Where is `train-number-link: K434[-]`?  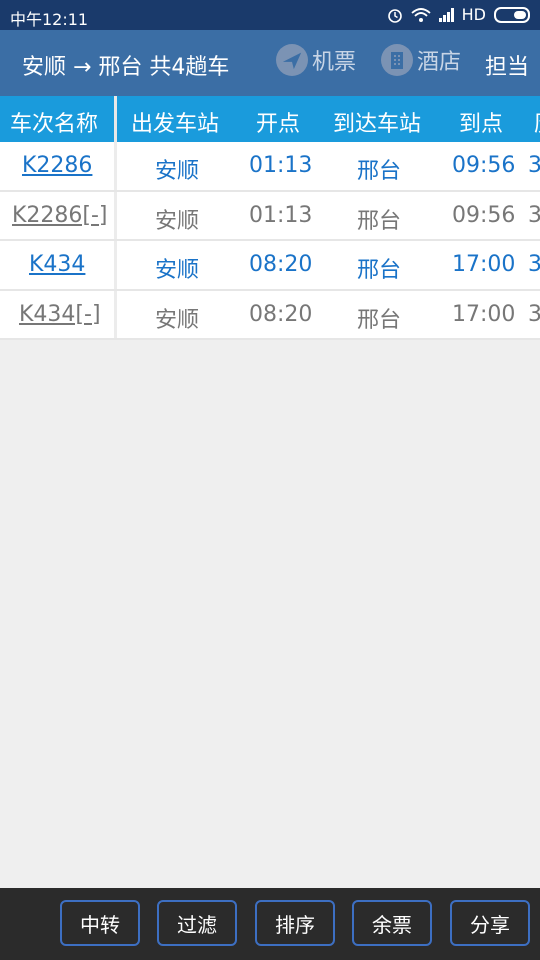
train-number-link: K434[-] is located at coordinates (60, 314).